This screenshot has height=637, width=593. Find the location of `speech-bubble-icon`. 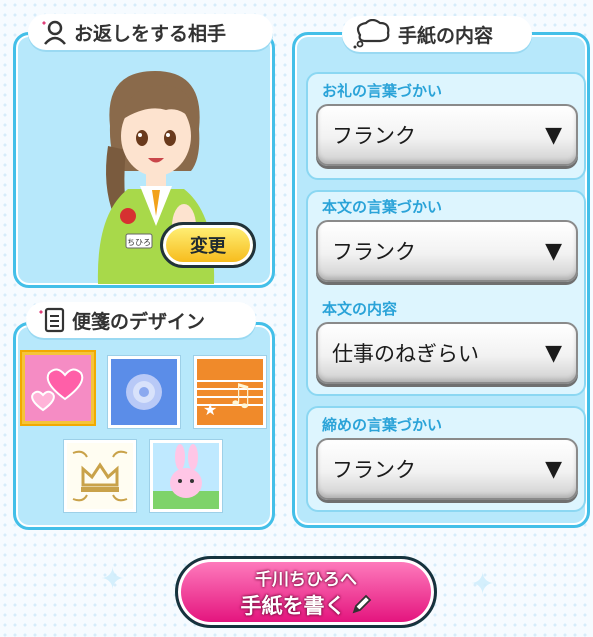

speech-bubble-icon is located at coordinates (372, 34).